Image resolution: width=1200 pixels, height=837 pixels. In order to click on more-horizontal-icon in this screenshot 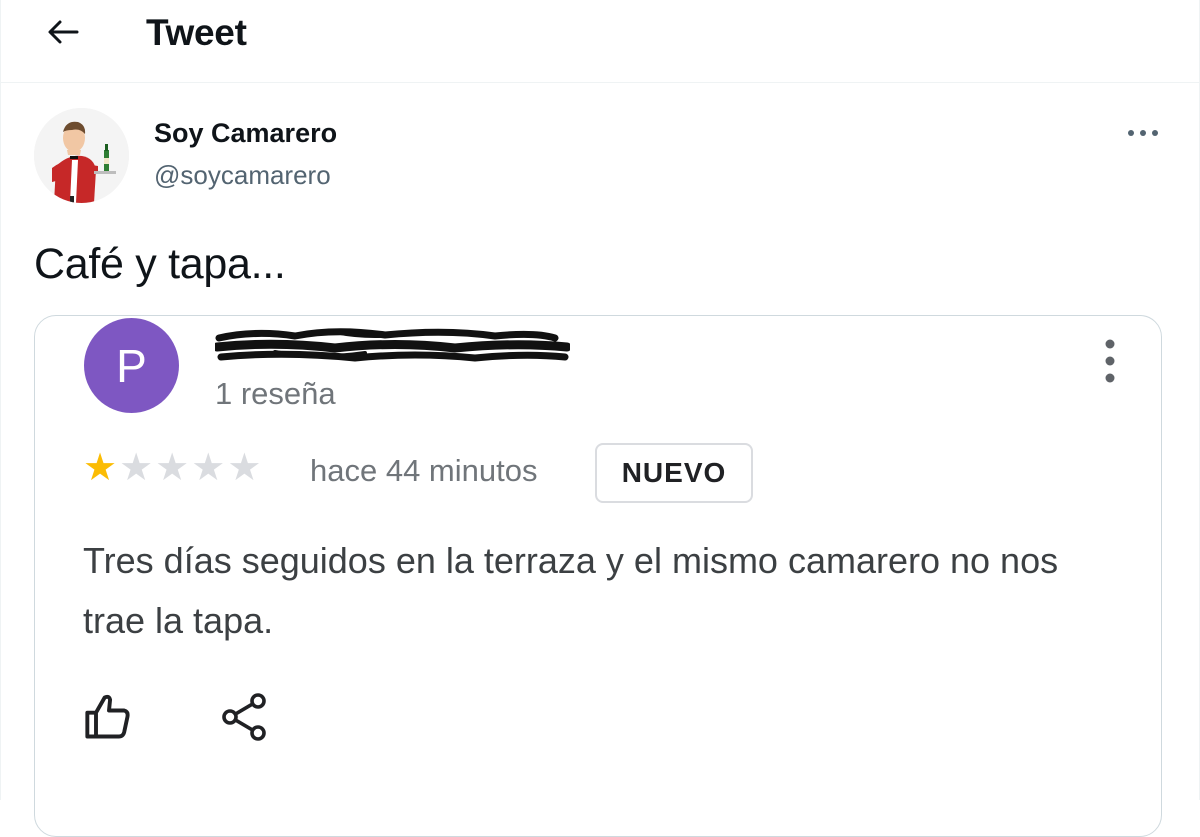, I will do `click(1143, 133)`.